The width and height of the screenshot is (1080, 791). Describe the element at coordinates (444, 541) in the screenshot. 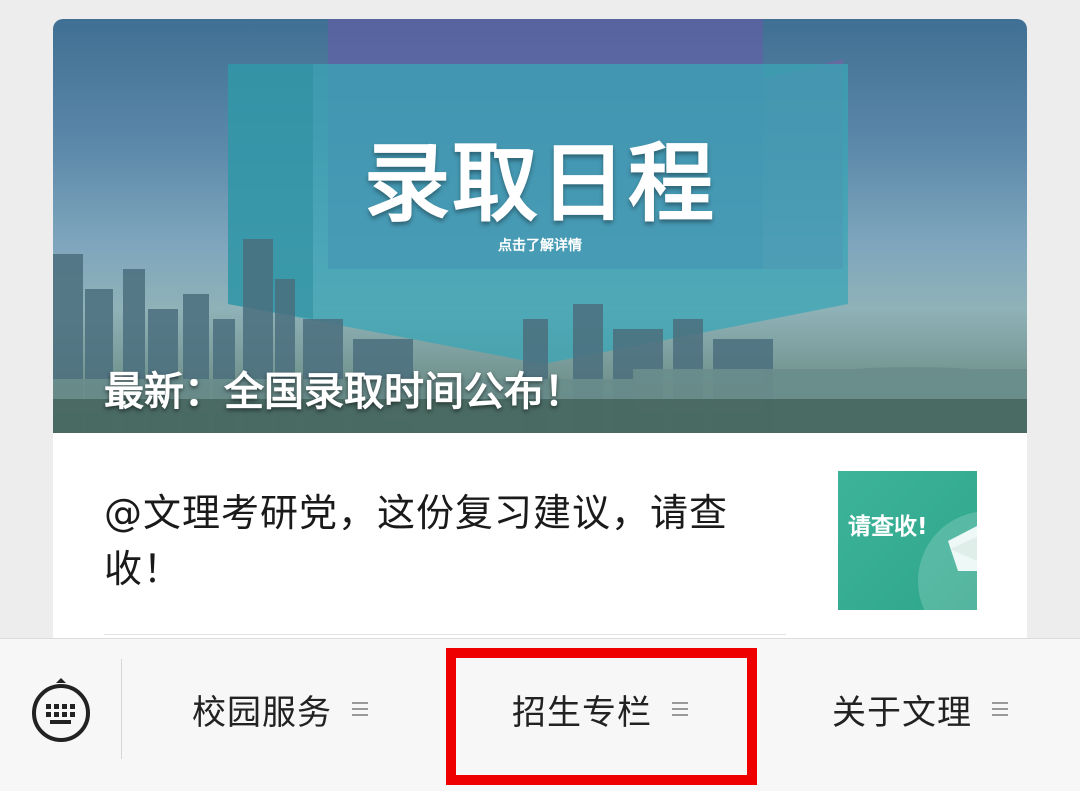

I see `article-title: @文理考研党，这份复习建议，请查收！` at that location.